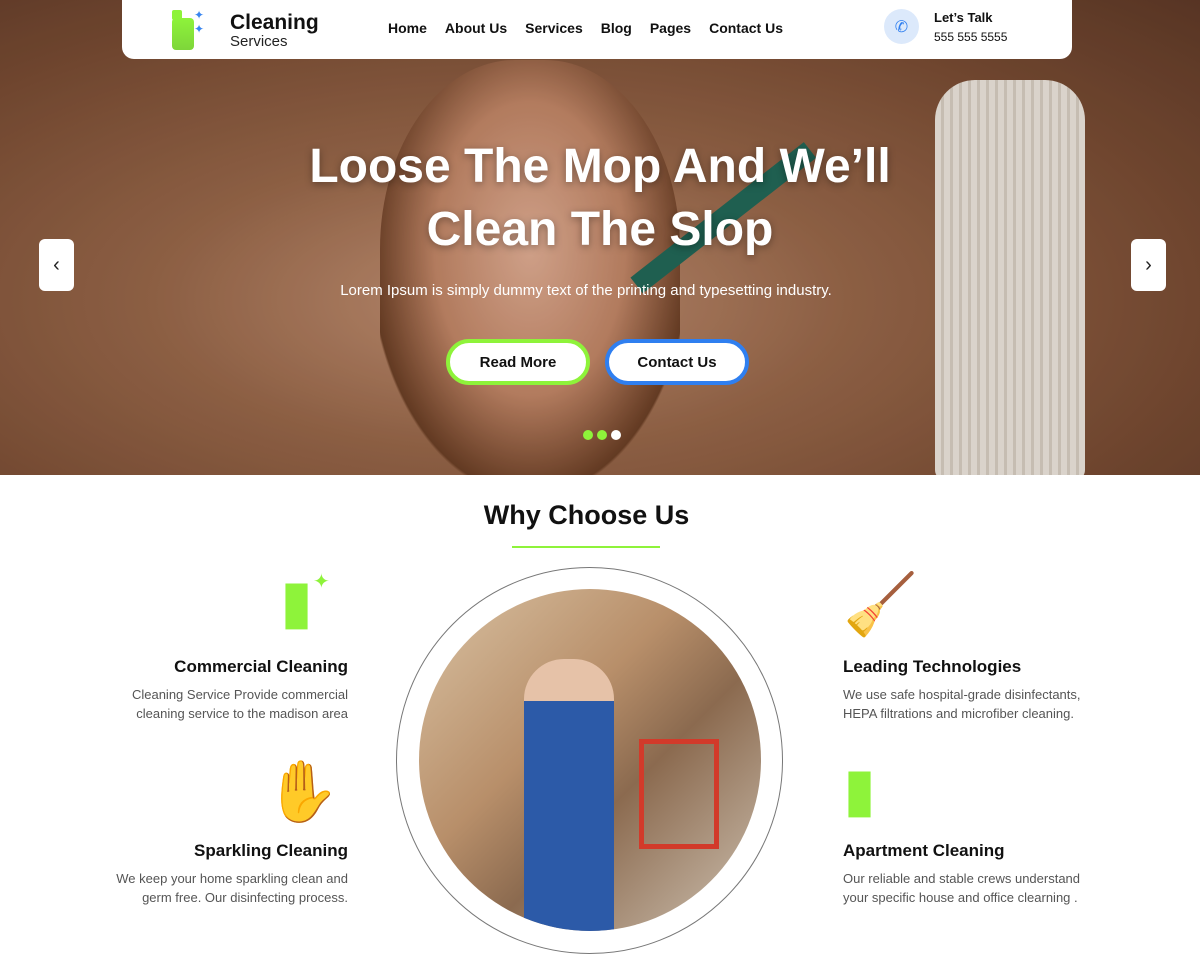 This screenshot has width=1200, height=954. What do you see at coordinates (616, 28) in the screenshot?
I see `nav-blog: Blog` at bounding box center [616, 28].